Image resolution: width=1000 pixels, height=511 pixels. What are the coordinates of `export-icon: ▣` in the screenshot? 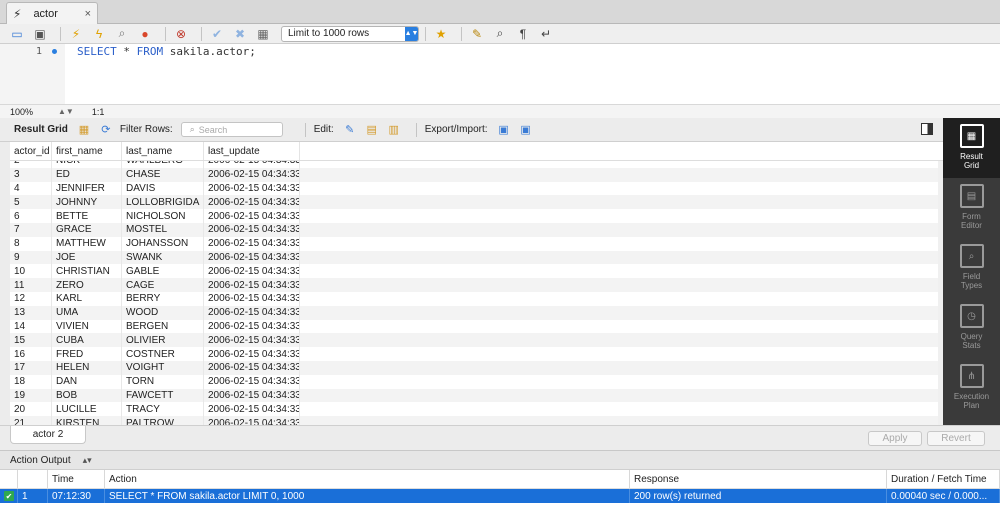 It's located at (504, 130).